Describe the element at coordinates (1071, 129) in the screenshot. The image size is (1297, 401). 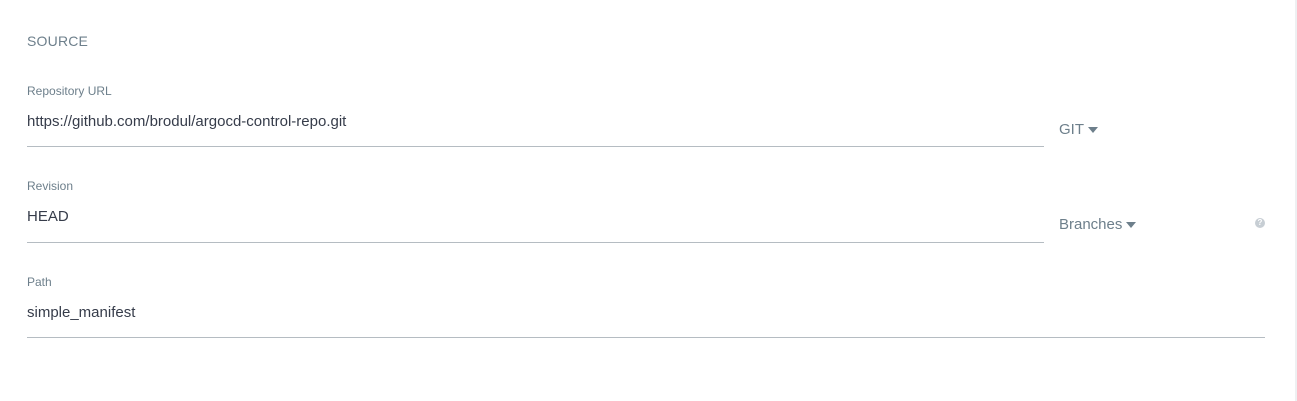
I see `repo-type-selected: GIT` at that location.